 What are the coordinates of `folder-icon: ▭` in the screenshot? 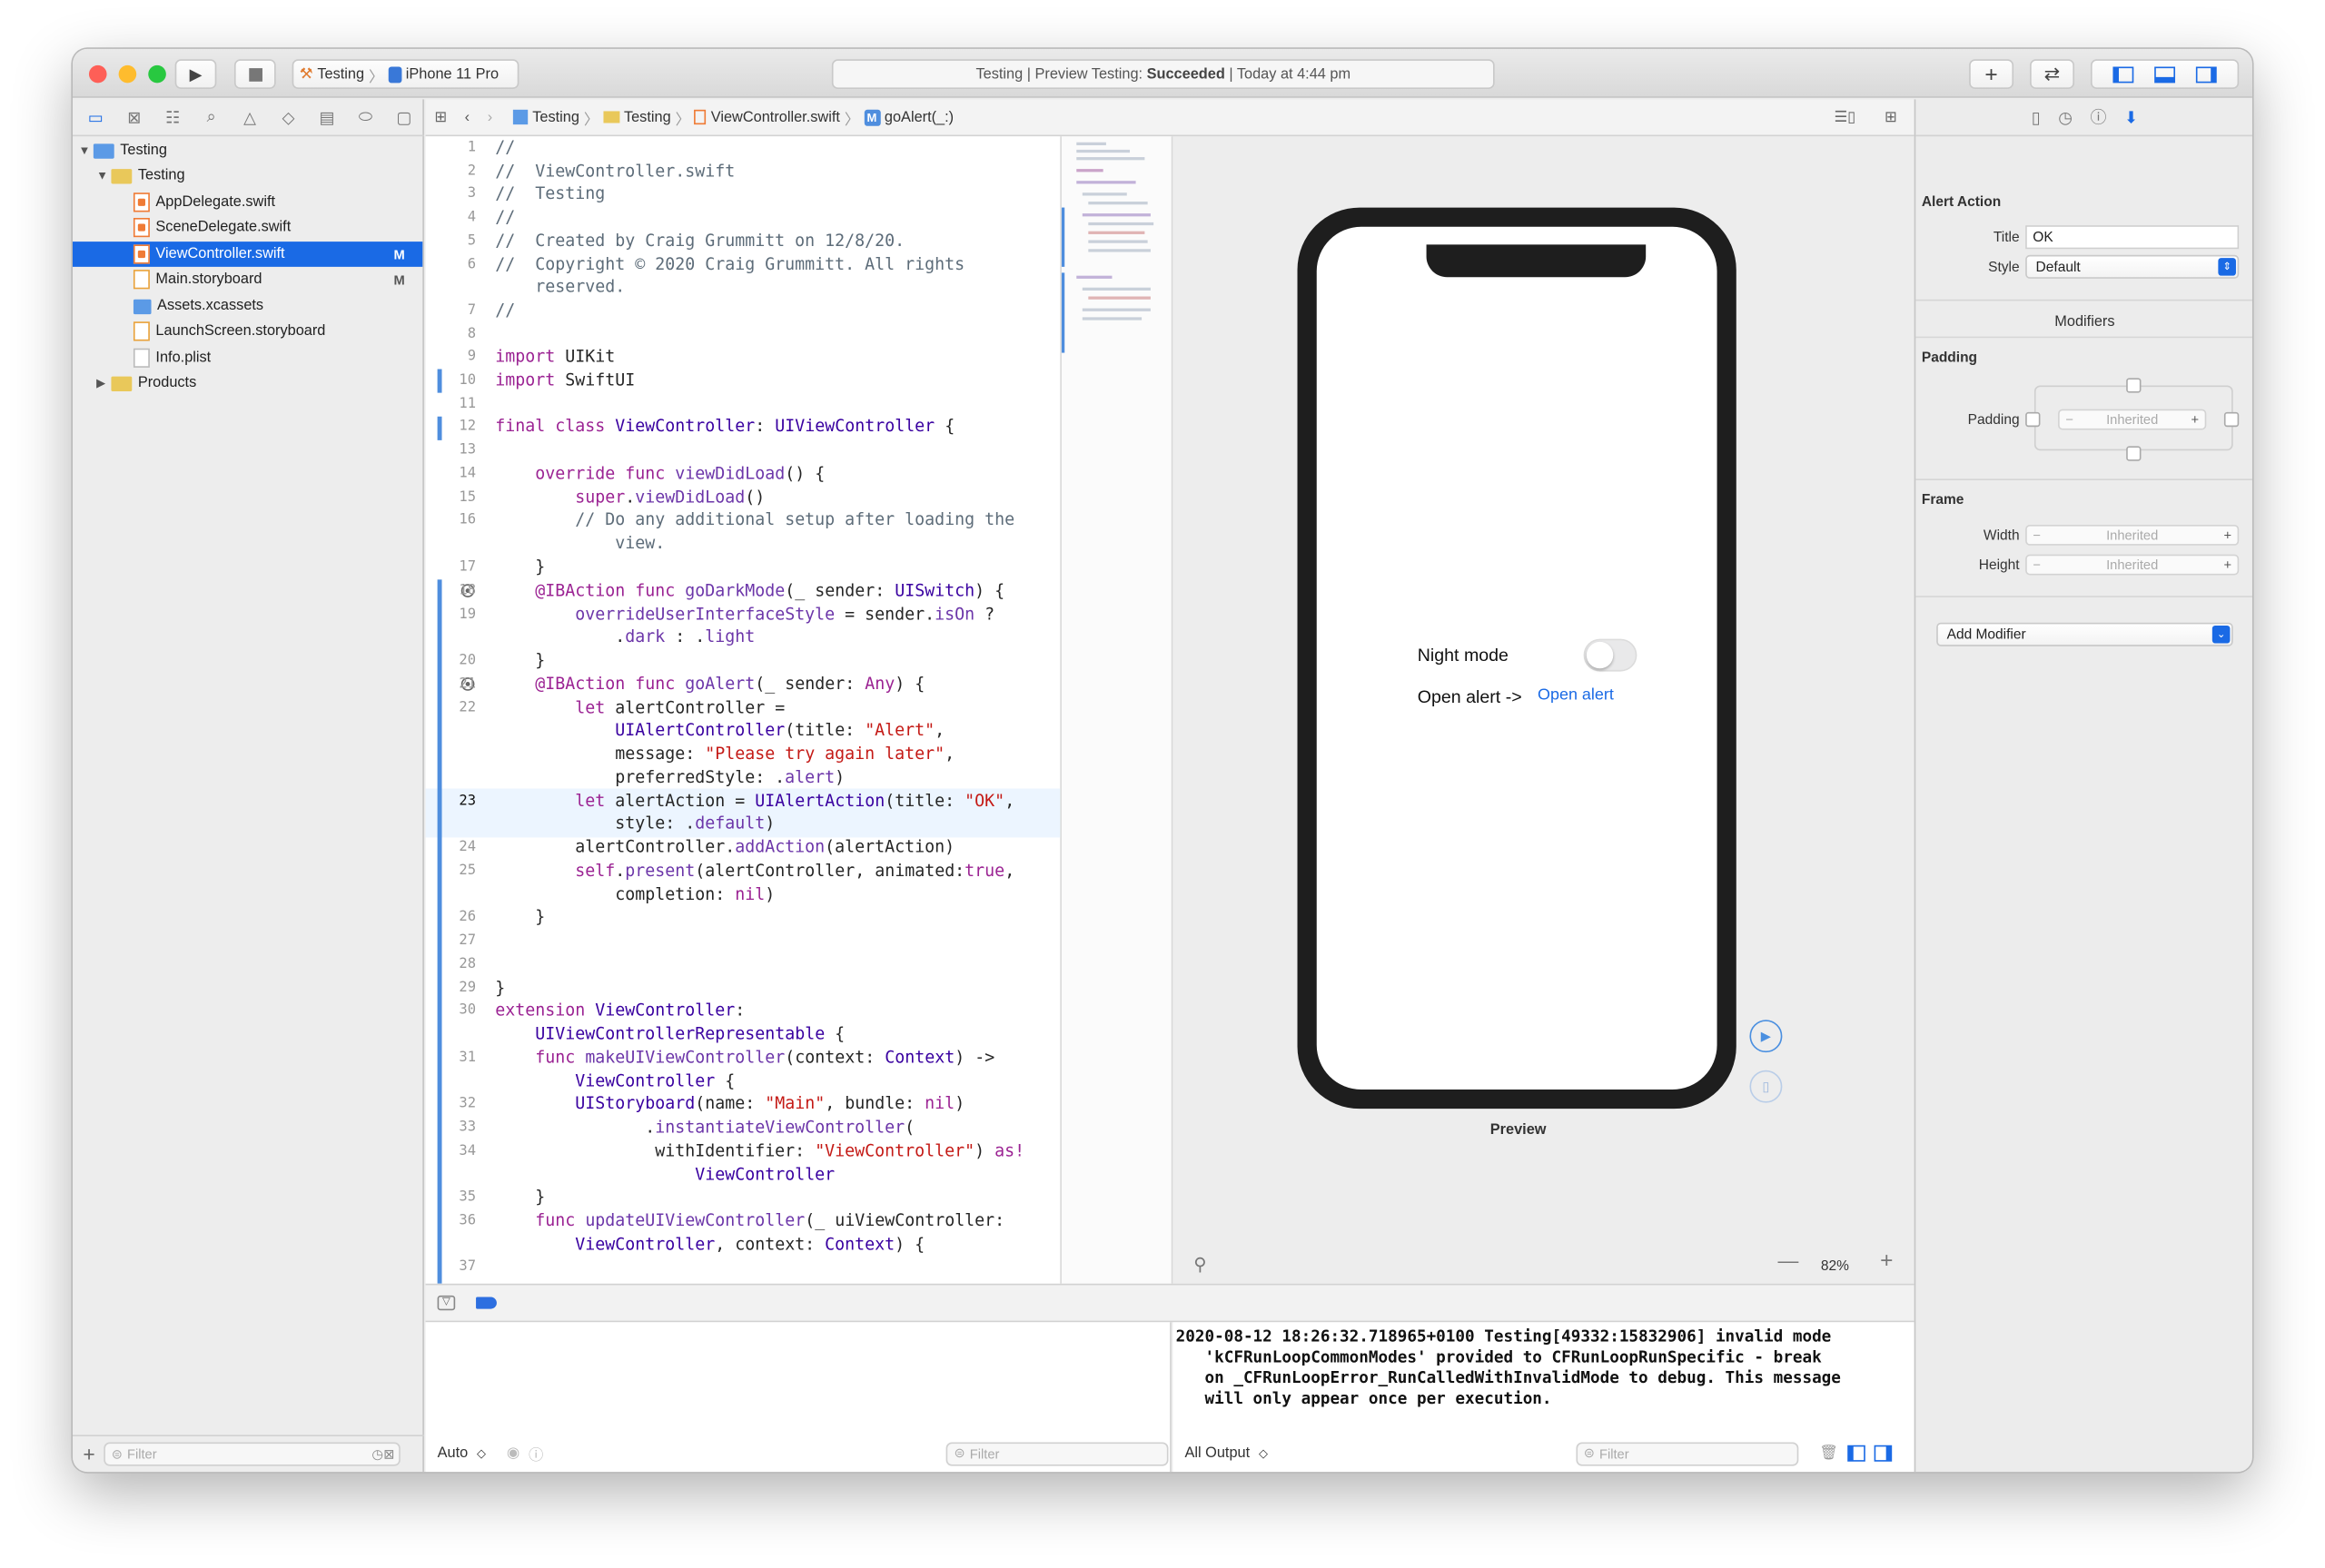 It's located at (95, 117).